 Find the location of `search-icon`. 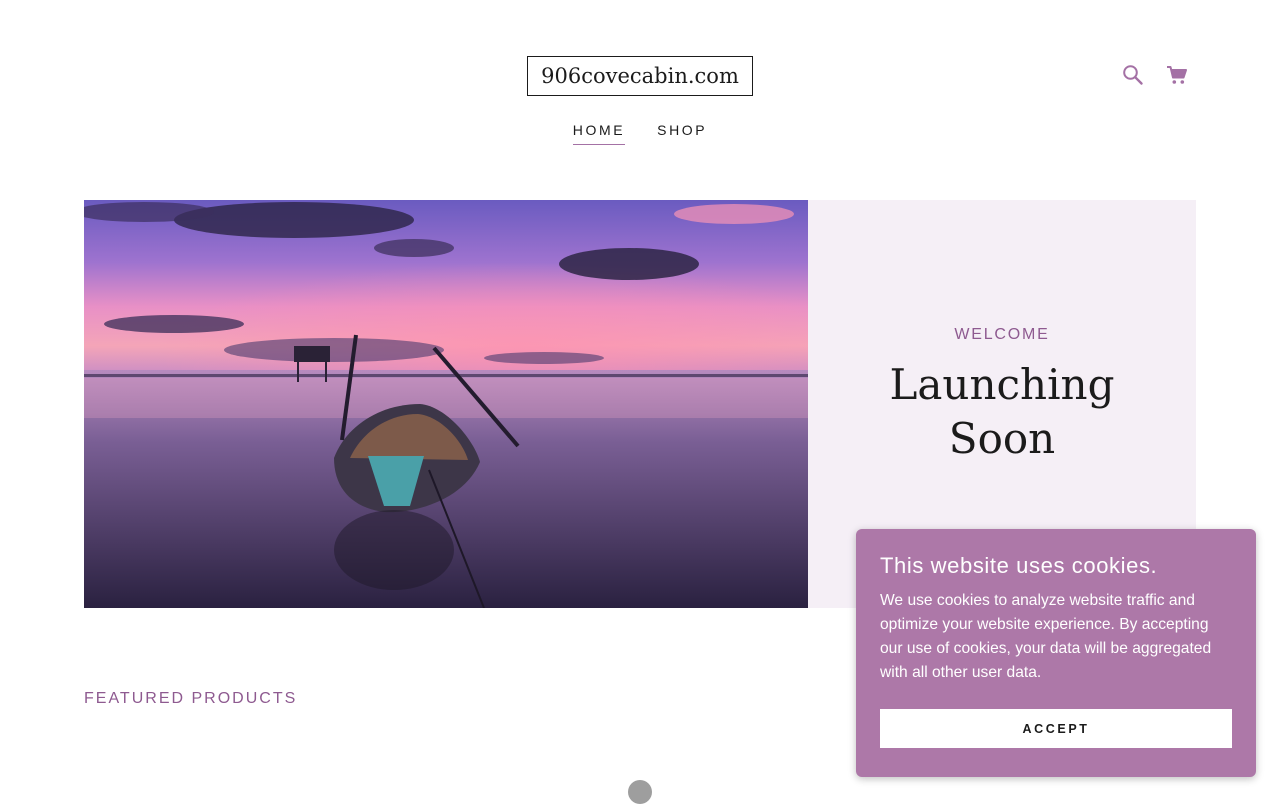

search-icon is located at coordinates (1133, 75).